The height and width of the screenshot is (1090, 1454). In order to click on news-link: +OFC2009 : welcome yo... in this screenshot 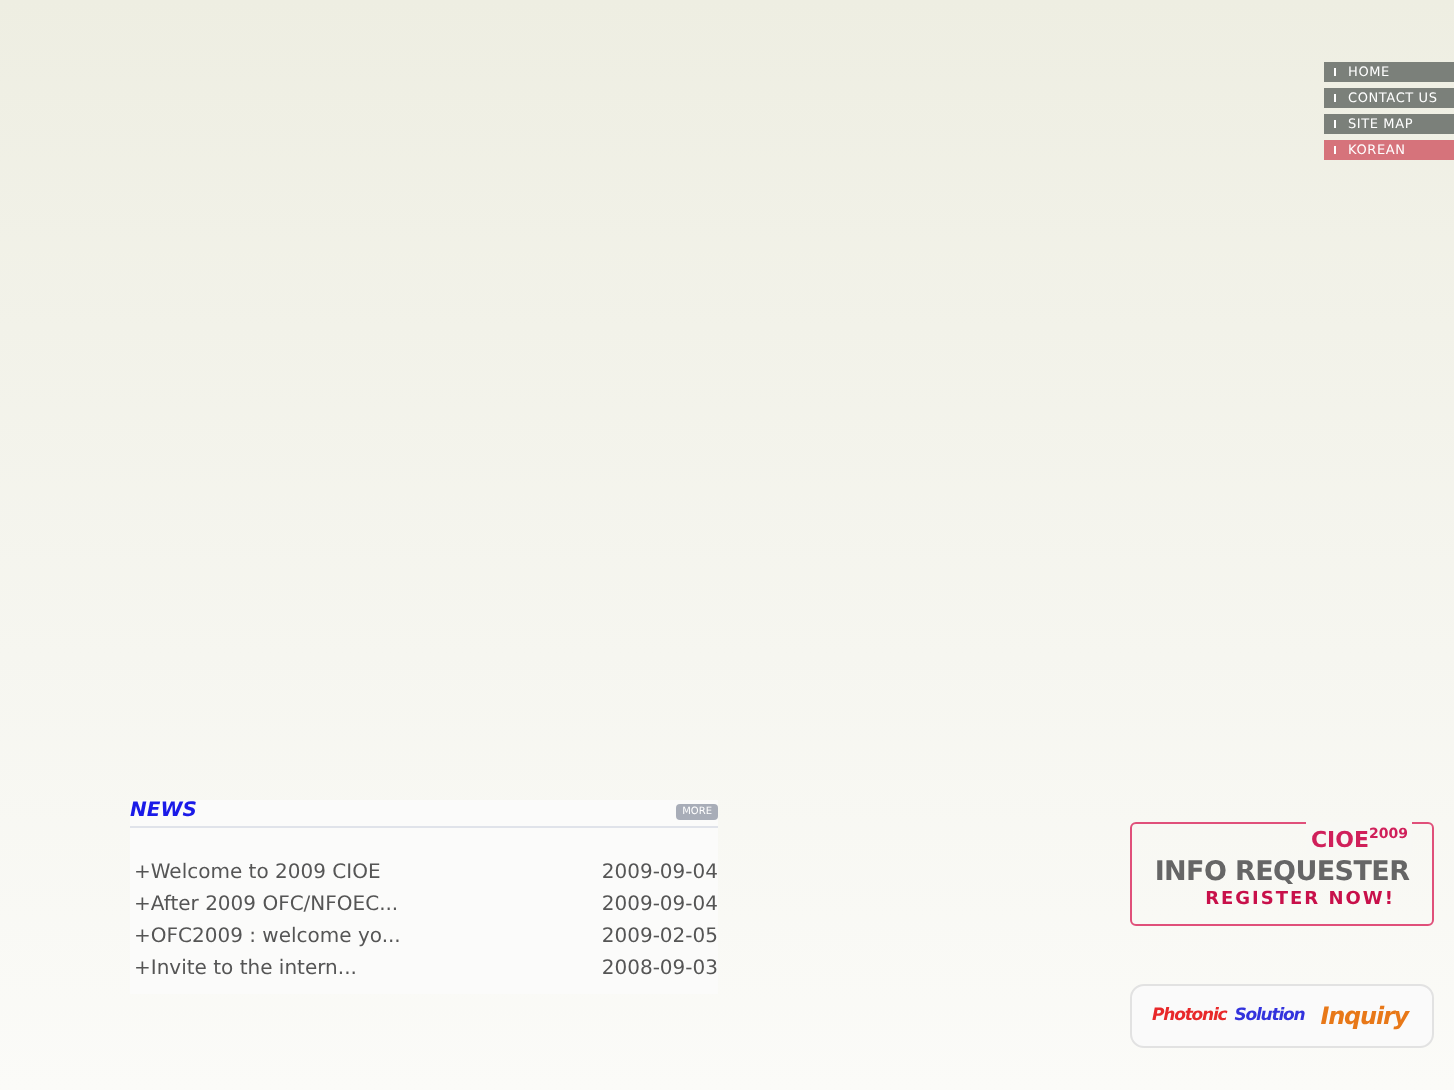, I will do `click(267, 936)`.